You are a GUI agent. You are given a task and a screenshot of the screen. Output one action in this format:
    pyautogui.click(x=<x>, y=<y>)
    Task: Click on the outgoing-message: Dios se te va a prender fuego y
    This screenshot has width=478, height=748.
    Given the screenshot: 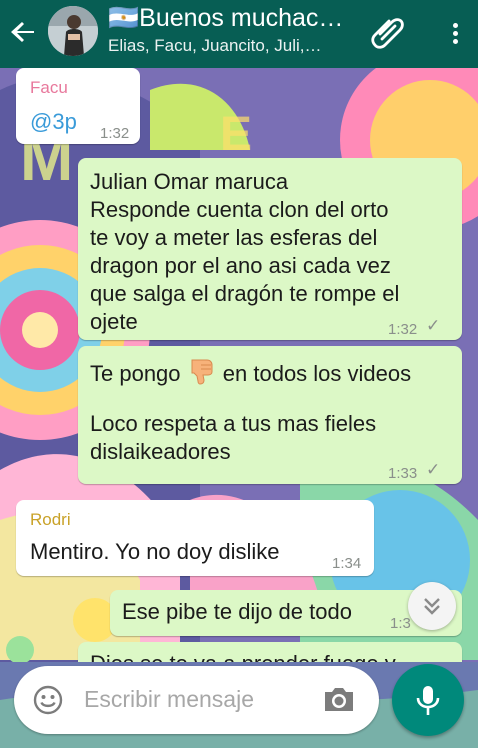 What is the action you would take?
    pyautogui.click(x=270, y=652)
    